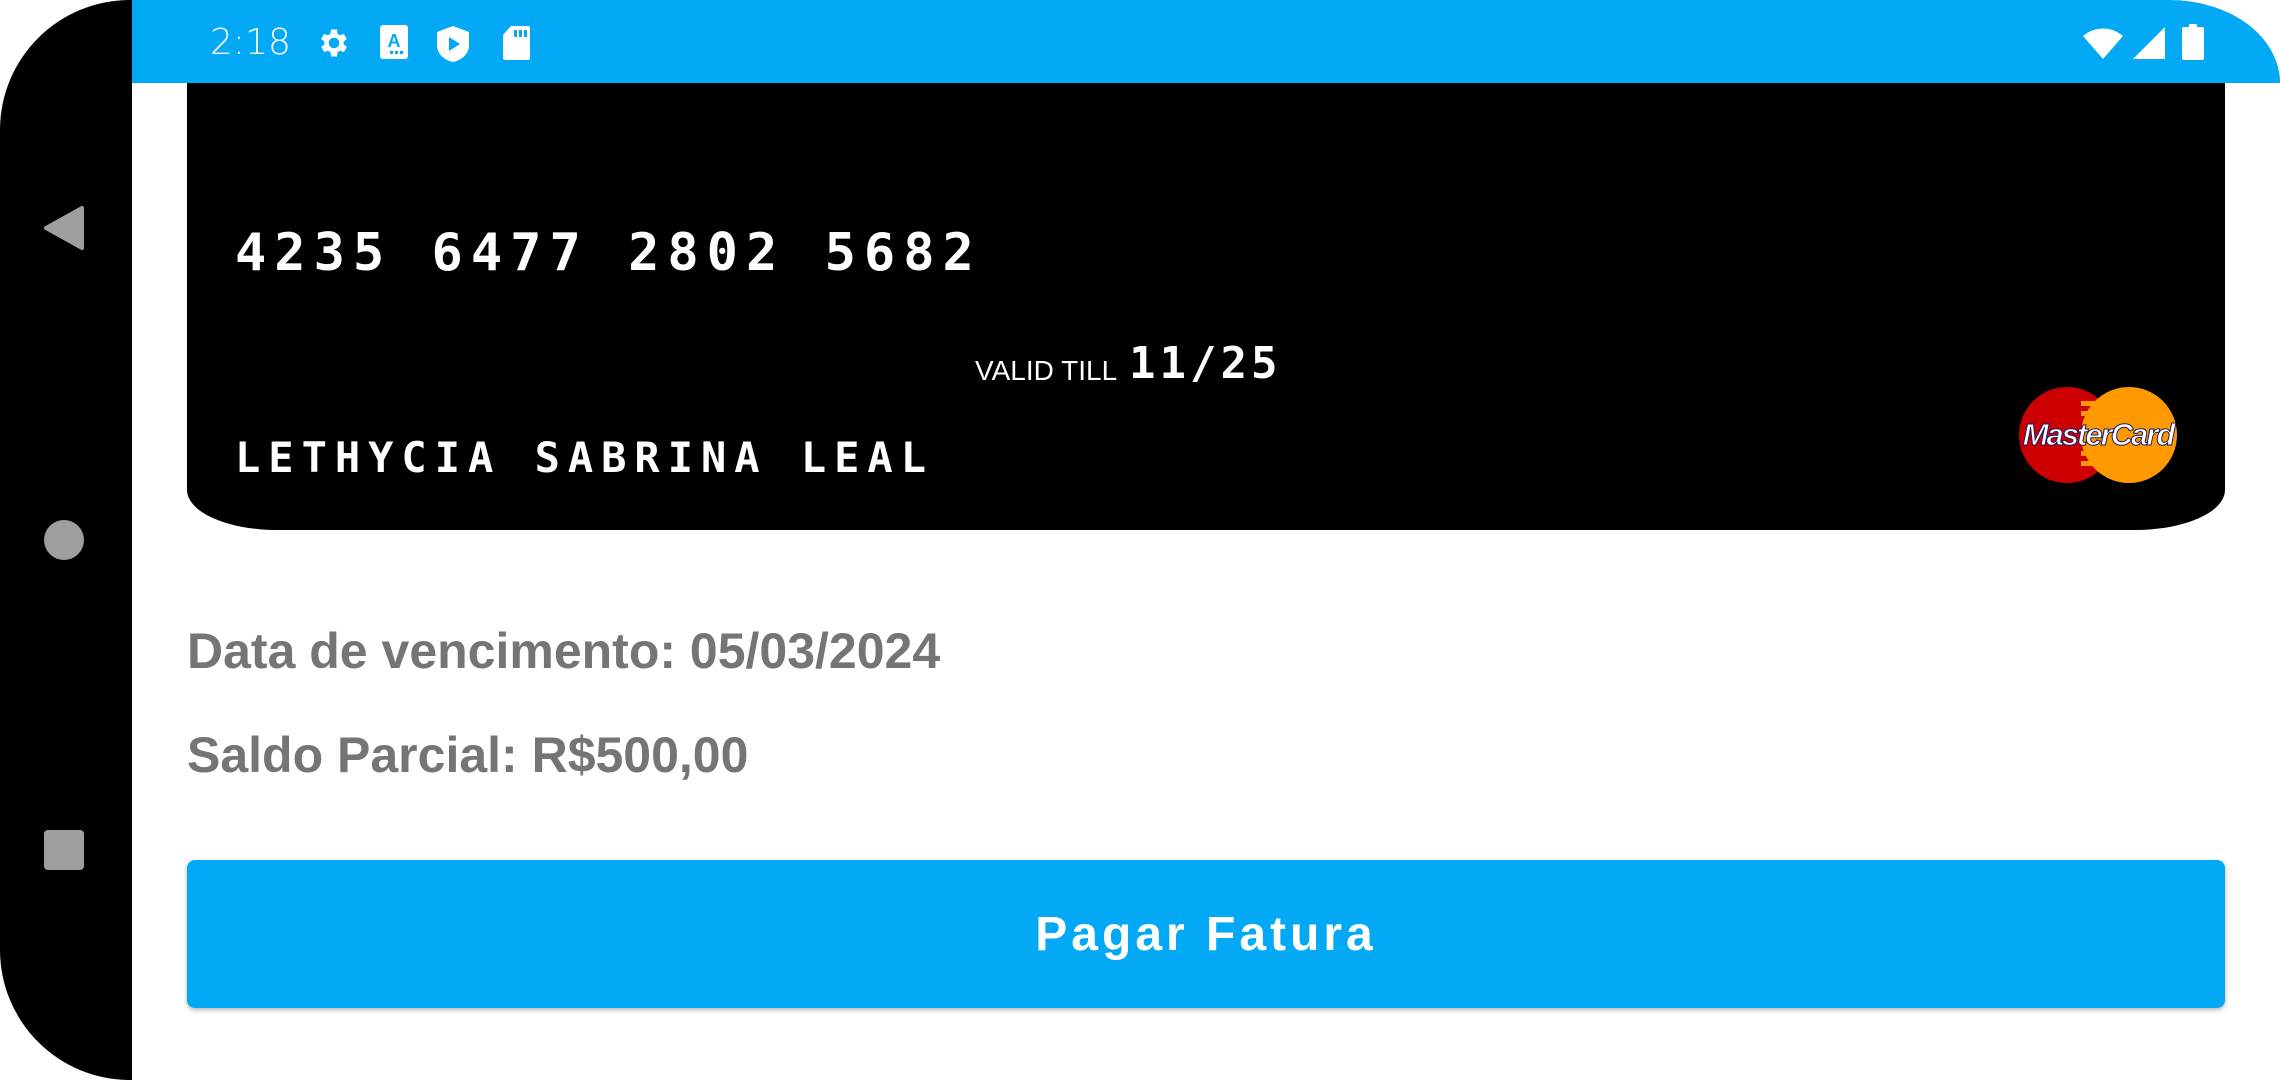 The width and height of the screenshot is (2280, 1080). What do you see at coordinates (1206, 934) in the screenshot?
I see `pay-invoice-button: Pagar Fatura` at bounding box center [1206, 934].